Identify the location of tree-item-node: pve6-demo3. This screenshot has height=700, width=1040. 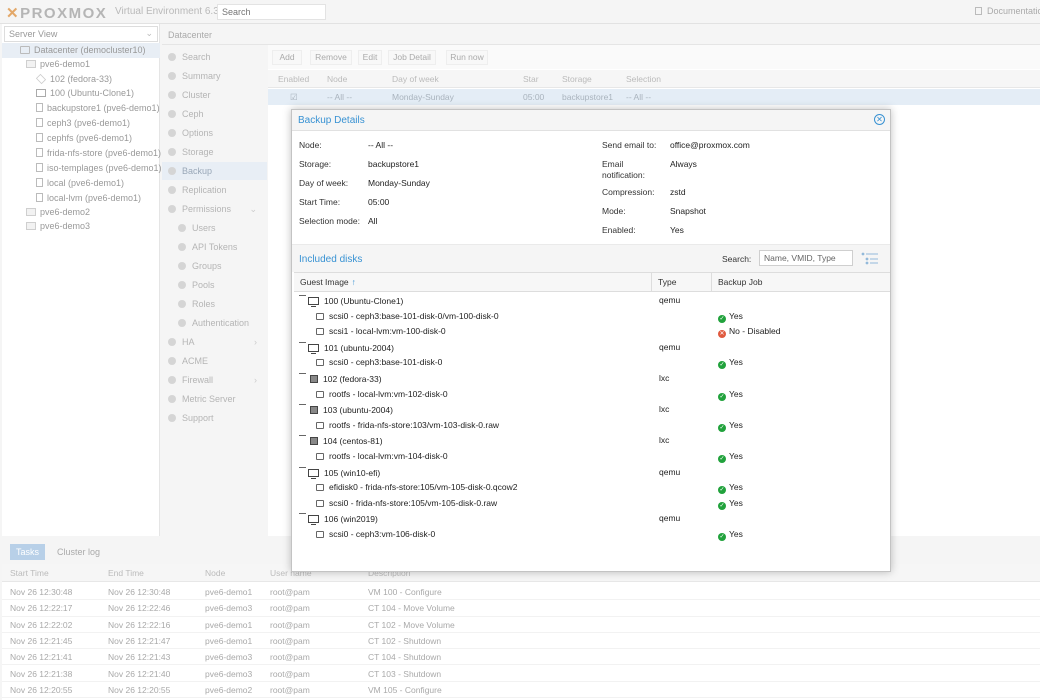
(81, 226).